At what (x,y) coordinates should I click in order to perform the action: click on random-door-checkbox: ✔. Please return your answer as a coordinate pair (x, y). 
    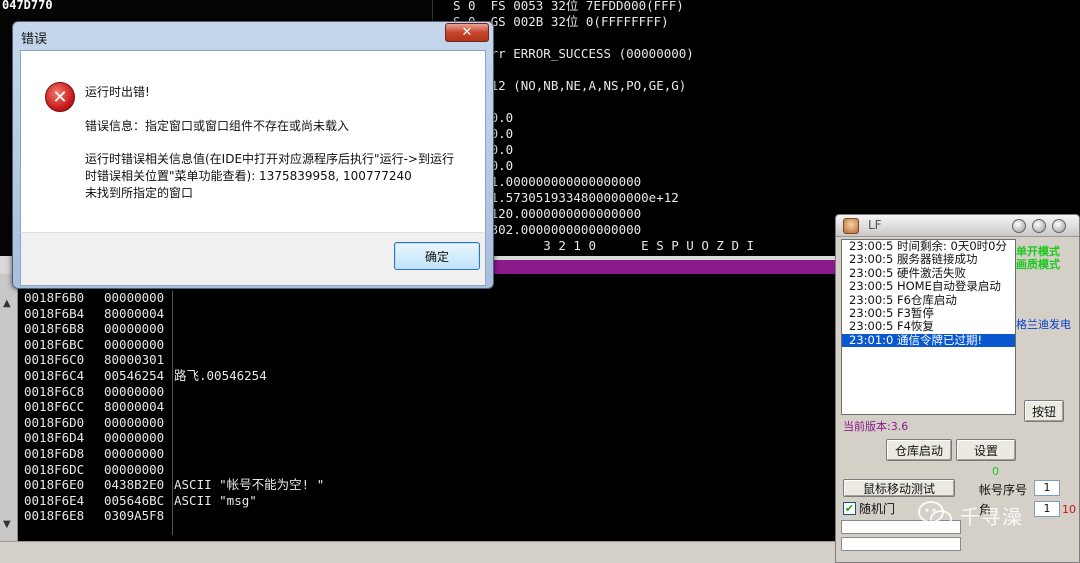
    Looking at the image, I should click on (849, 508).